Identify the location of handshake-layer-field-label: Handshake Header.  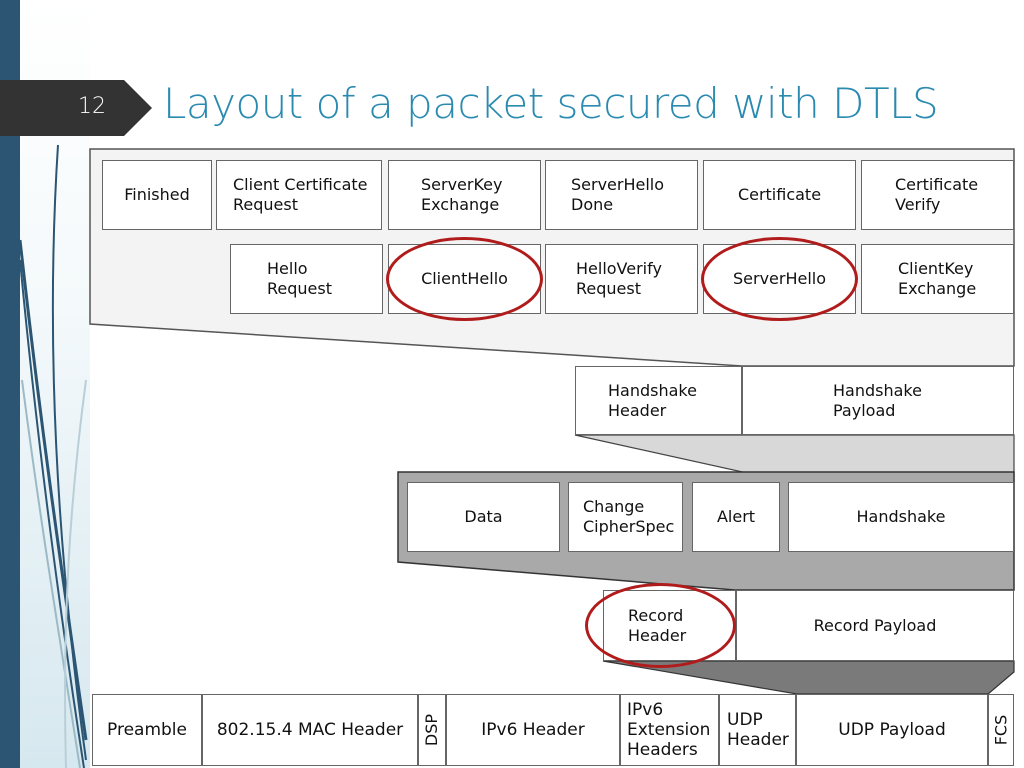
(652, 400).